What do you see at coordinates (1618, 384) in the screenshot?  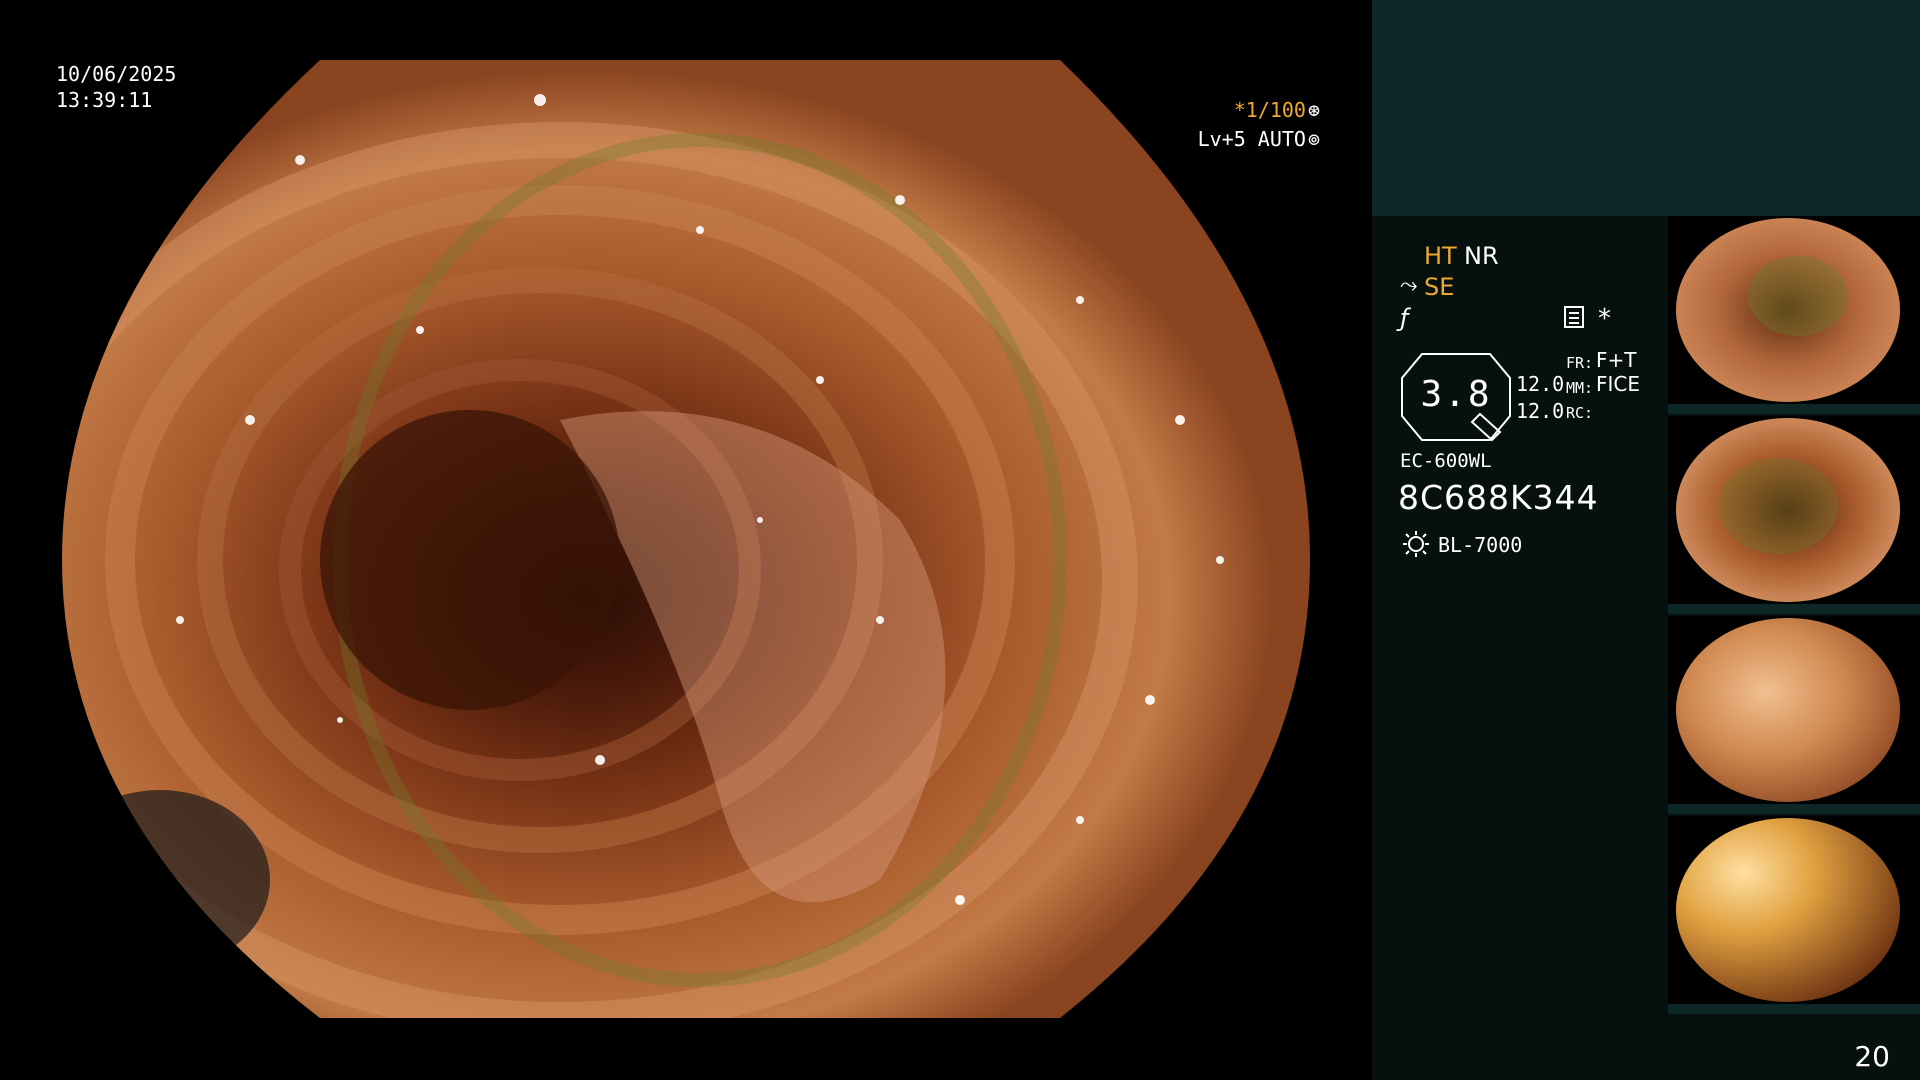 I see `mm-value: FICE` at bounding box center [1618, 384].